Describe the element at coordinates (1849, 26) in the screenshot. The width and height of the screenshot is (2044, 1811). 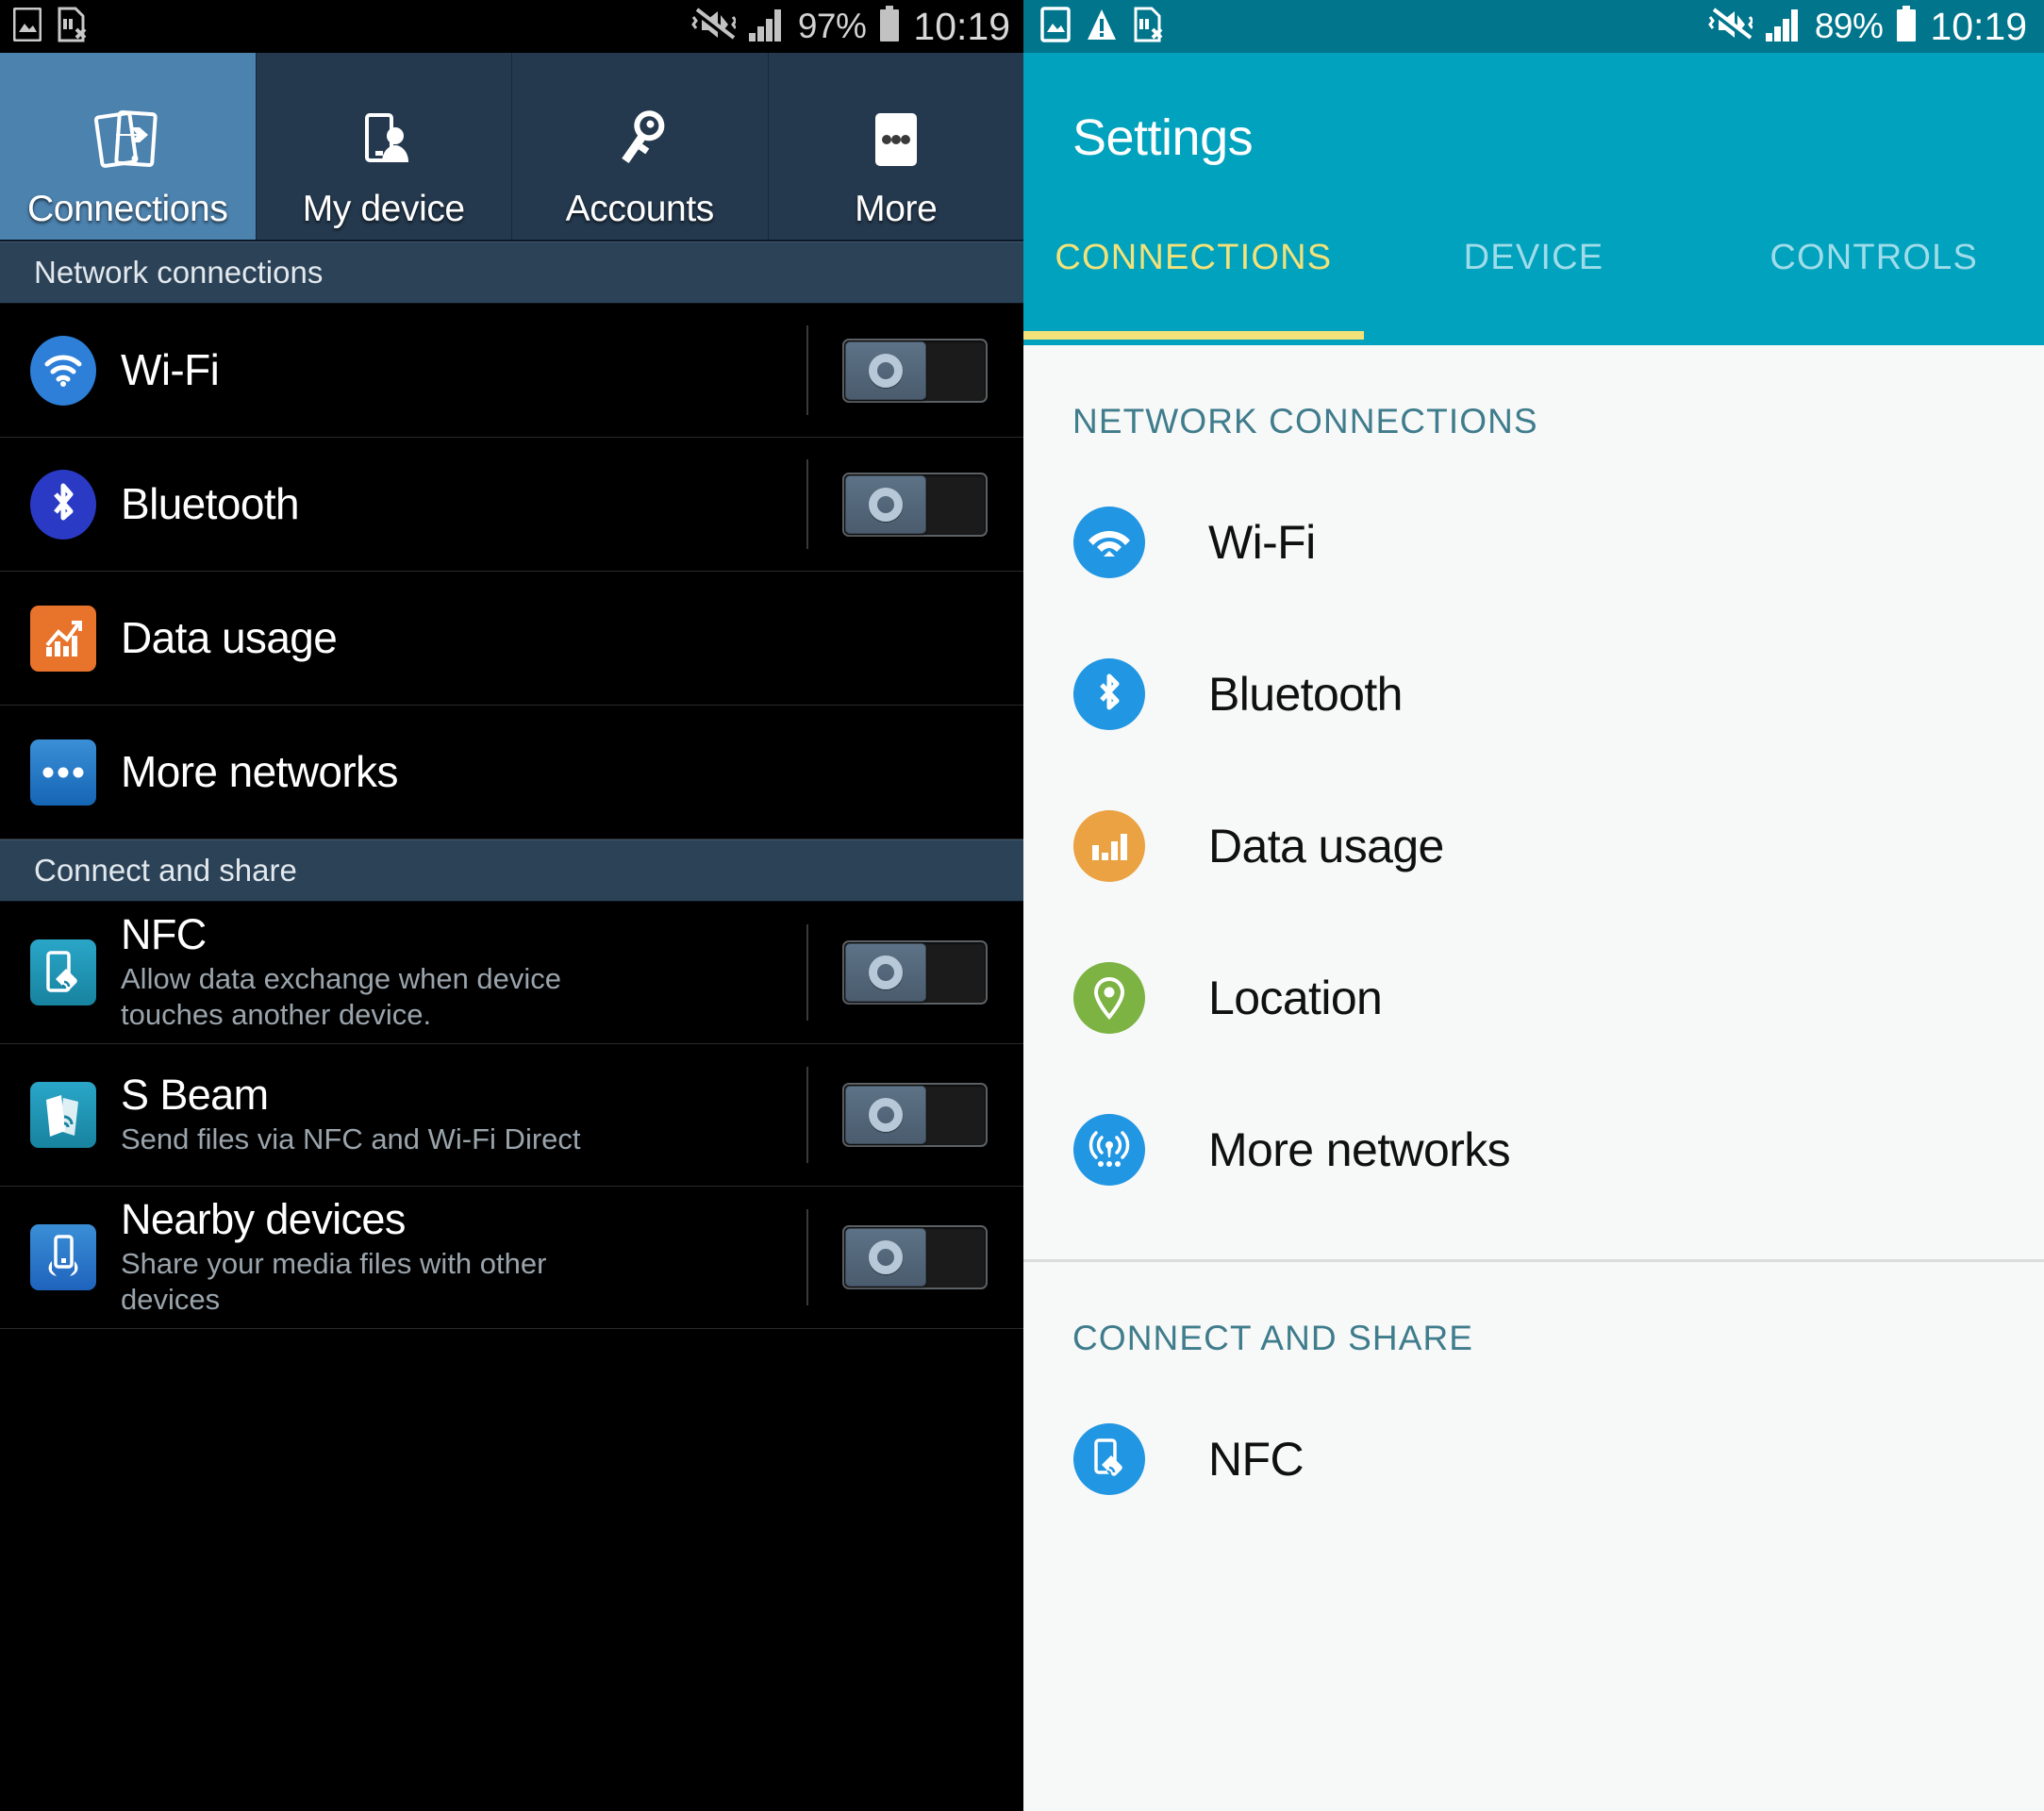
I see `right-battery-percent: 89%` at that location.